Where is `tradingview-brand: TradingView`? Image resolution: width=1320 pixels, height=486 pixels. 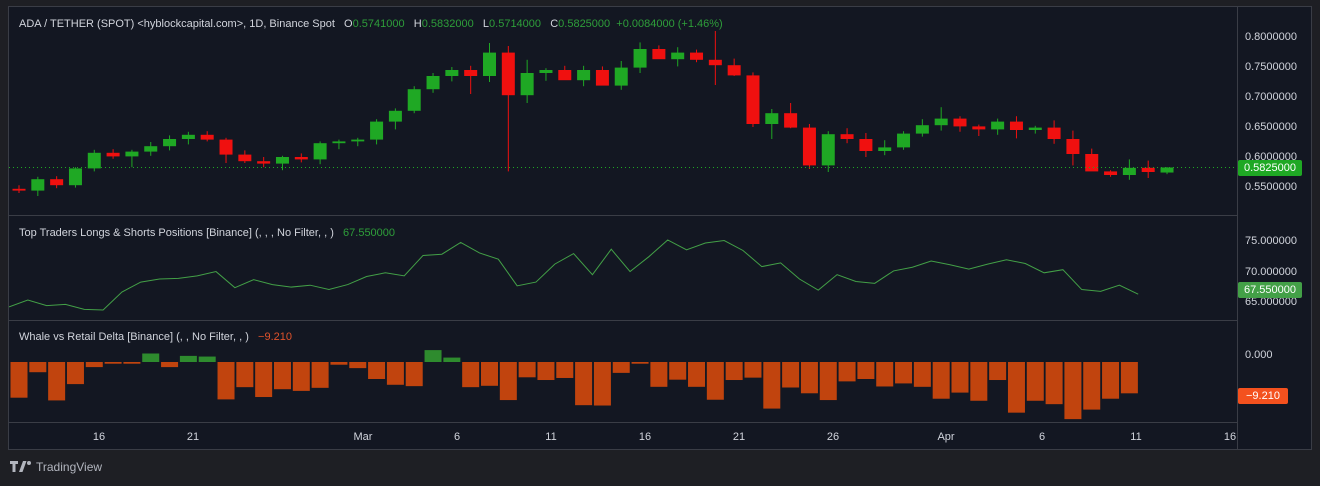 tradingview-brand: TradingView is located at coordinates (69, 467).